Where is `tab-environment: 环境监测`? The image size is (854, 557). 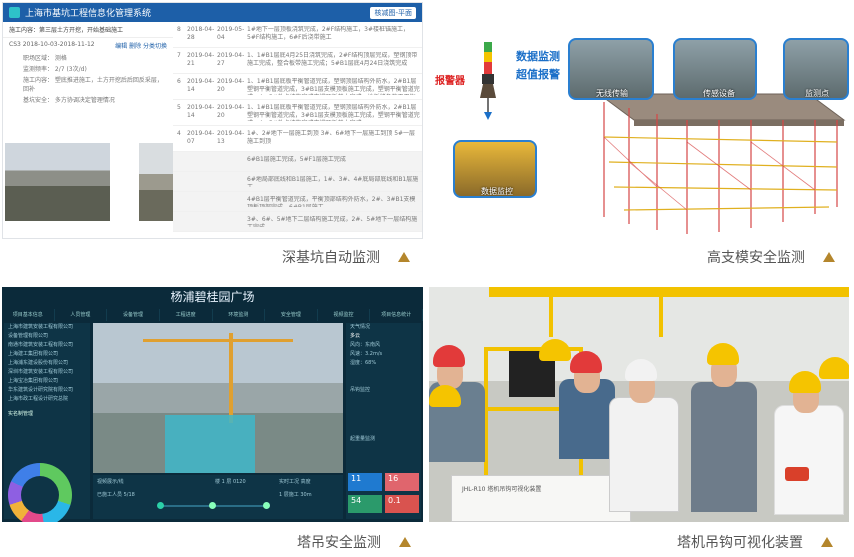
tab-environment: 环境监测 is located at coordinates (239, 315).